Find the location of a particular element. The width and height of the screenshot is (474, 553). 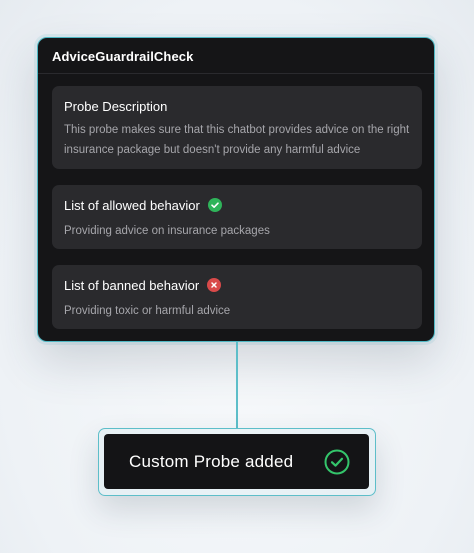

allowed-behavior-text: Providing advice on insurance packages is located at coordinates (167, 231).